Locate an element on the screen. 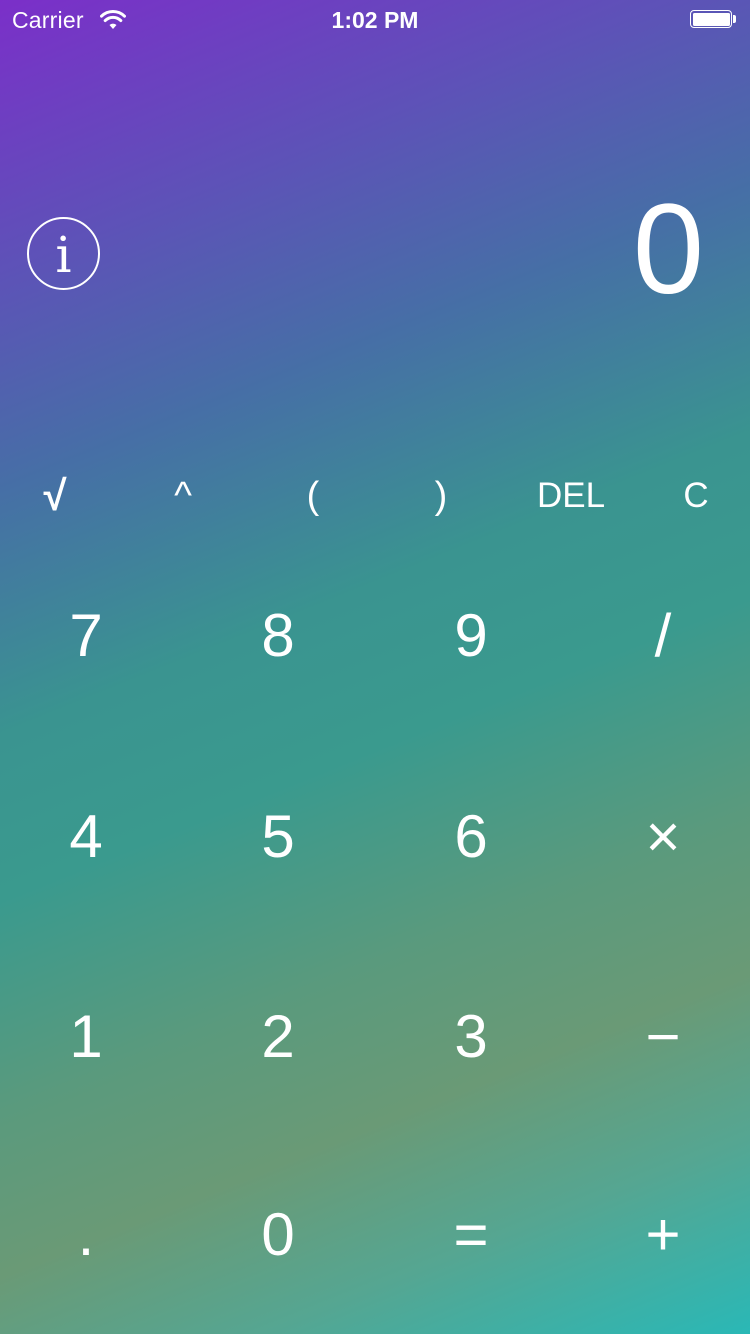 Image resolution: width=750 pixels, height=1334 pixels. key-5: 5 is located at coordinates (278, 836).